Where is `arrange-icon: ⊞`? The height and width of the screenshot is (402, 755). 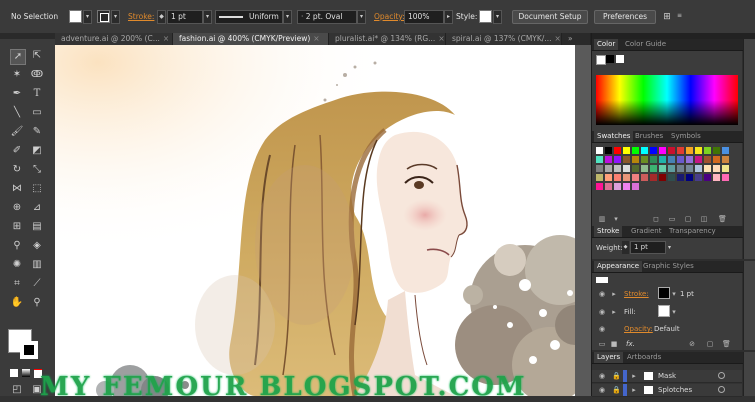 arrange-icon: ⊞ is located at coordinates (667, 17).